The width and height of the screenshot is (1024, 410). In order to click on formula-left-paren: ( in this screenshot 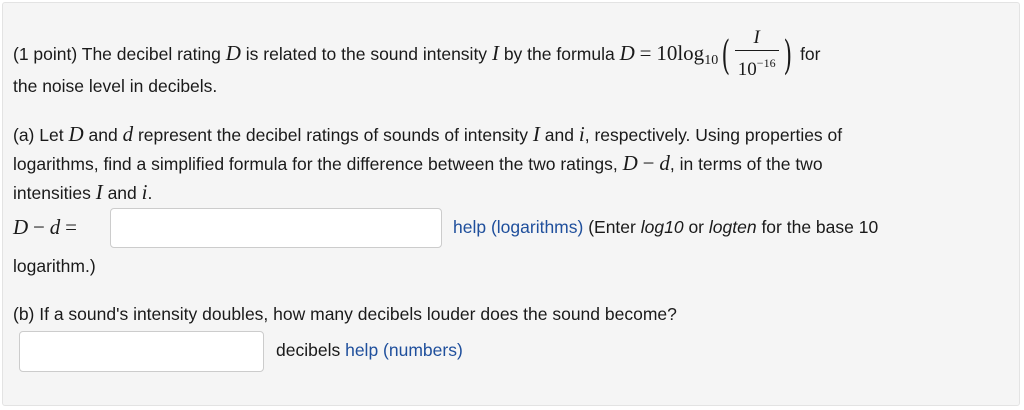, I will do `click(726, 56)`.